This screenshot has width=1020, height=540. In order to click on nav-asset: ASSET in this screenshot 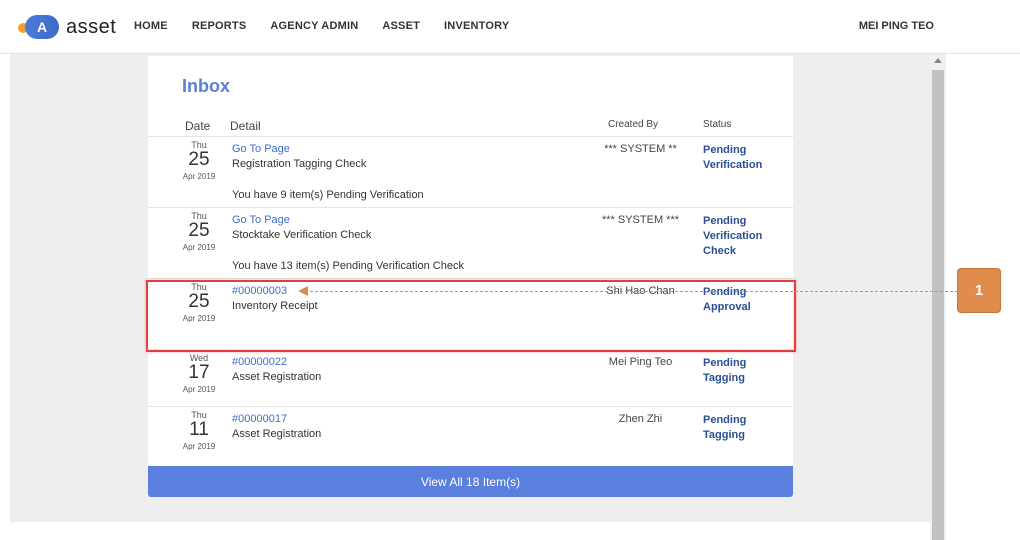, I will do `click(401, 26)`.